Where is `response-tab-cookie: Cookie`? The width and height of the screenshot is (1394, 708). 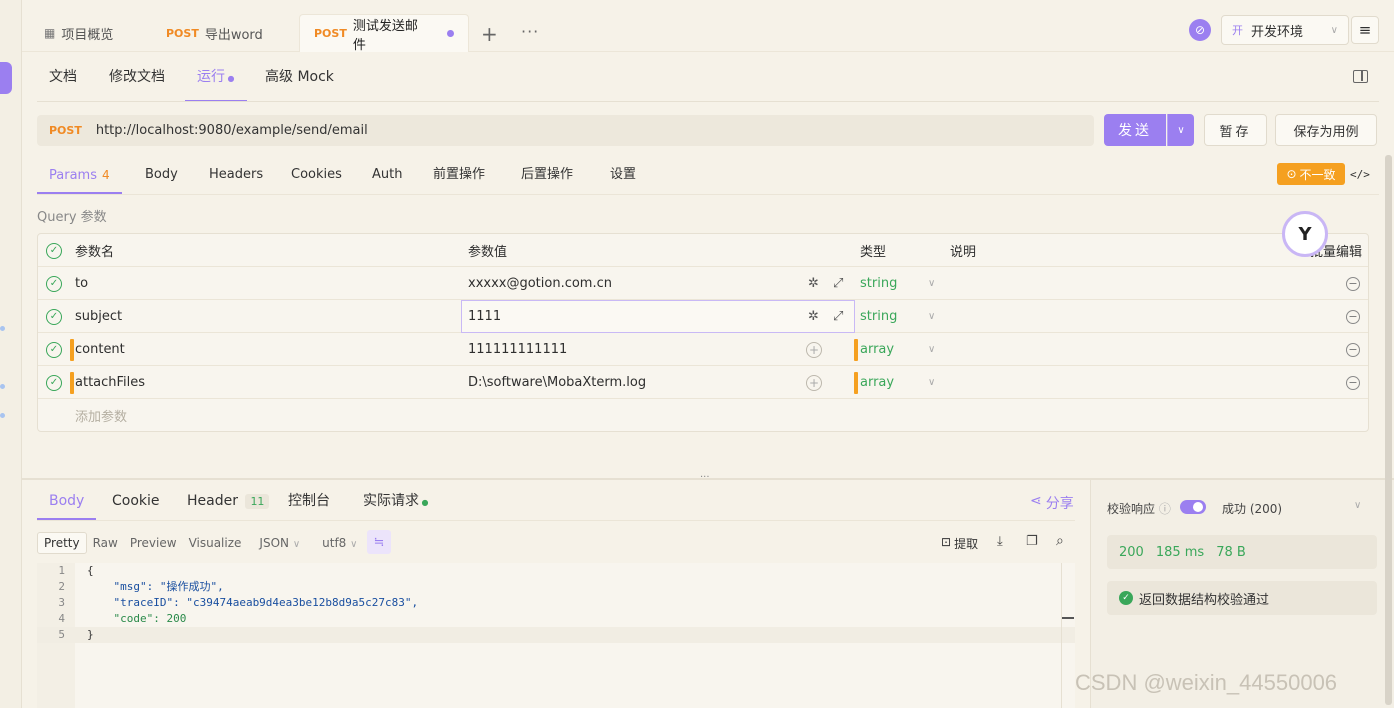 response-tab-cookie: Cookie is located at coordinates (136, 503).